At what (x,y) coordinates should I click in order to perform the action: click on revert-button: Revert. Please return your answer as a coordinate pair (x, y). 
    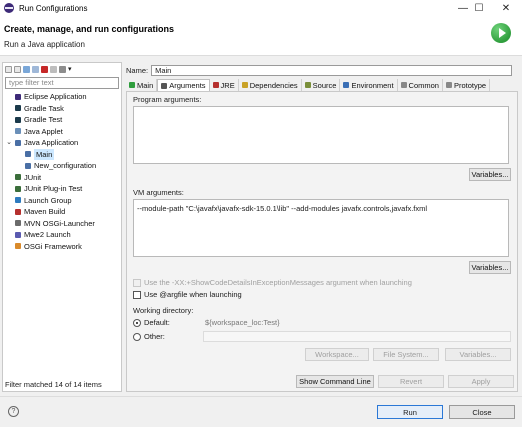
    Looking at the image, I should click on (411, 381).